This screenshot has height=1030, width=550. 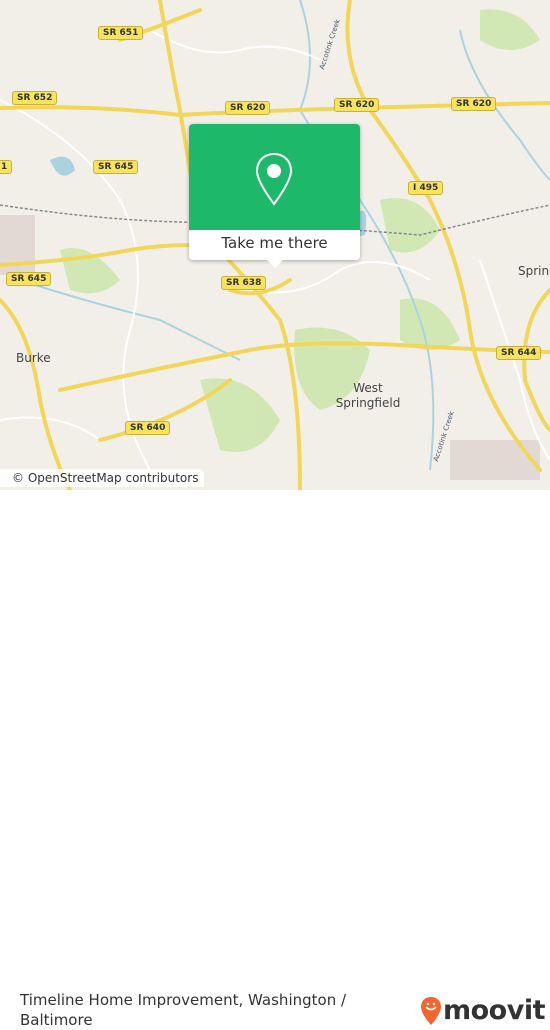 I want to click on road-shield: I 495, so click(x=426, y=188).